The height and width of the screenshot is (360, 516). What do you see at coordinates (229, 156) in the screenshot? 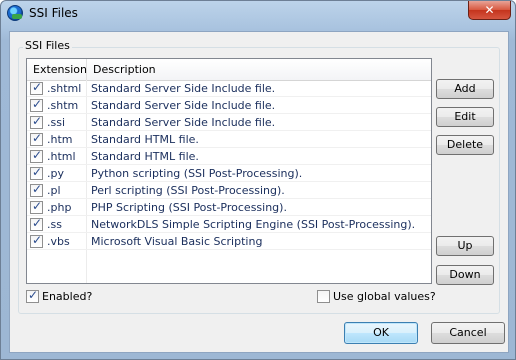
I see `list-item: .html Standard HTML file.` at bounding box center [229, 156].